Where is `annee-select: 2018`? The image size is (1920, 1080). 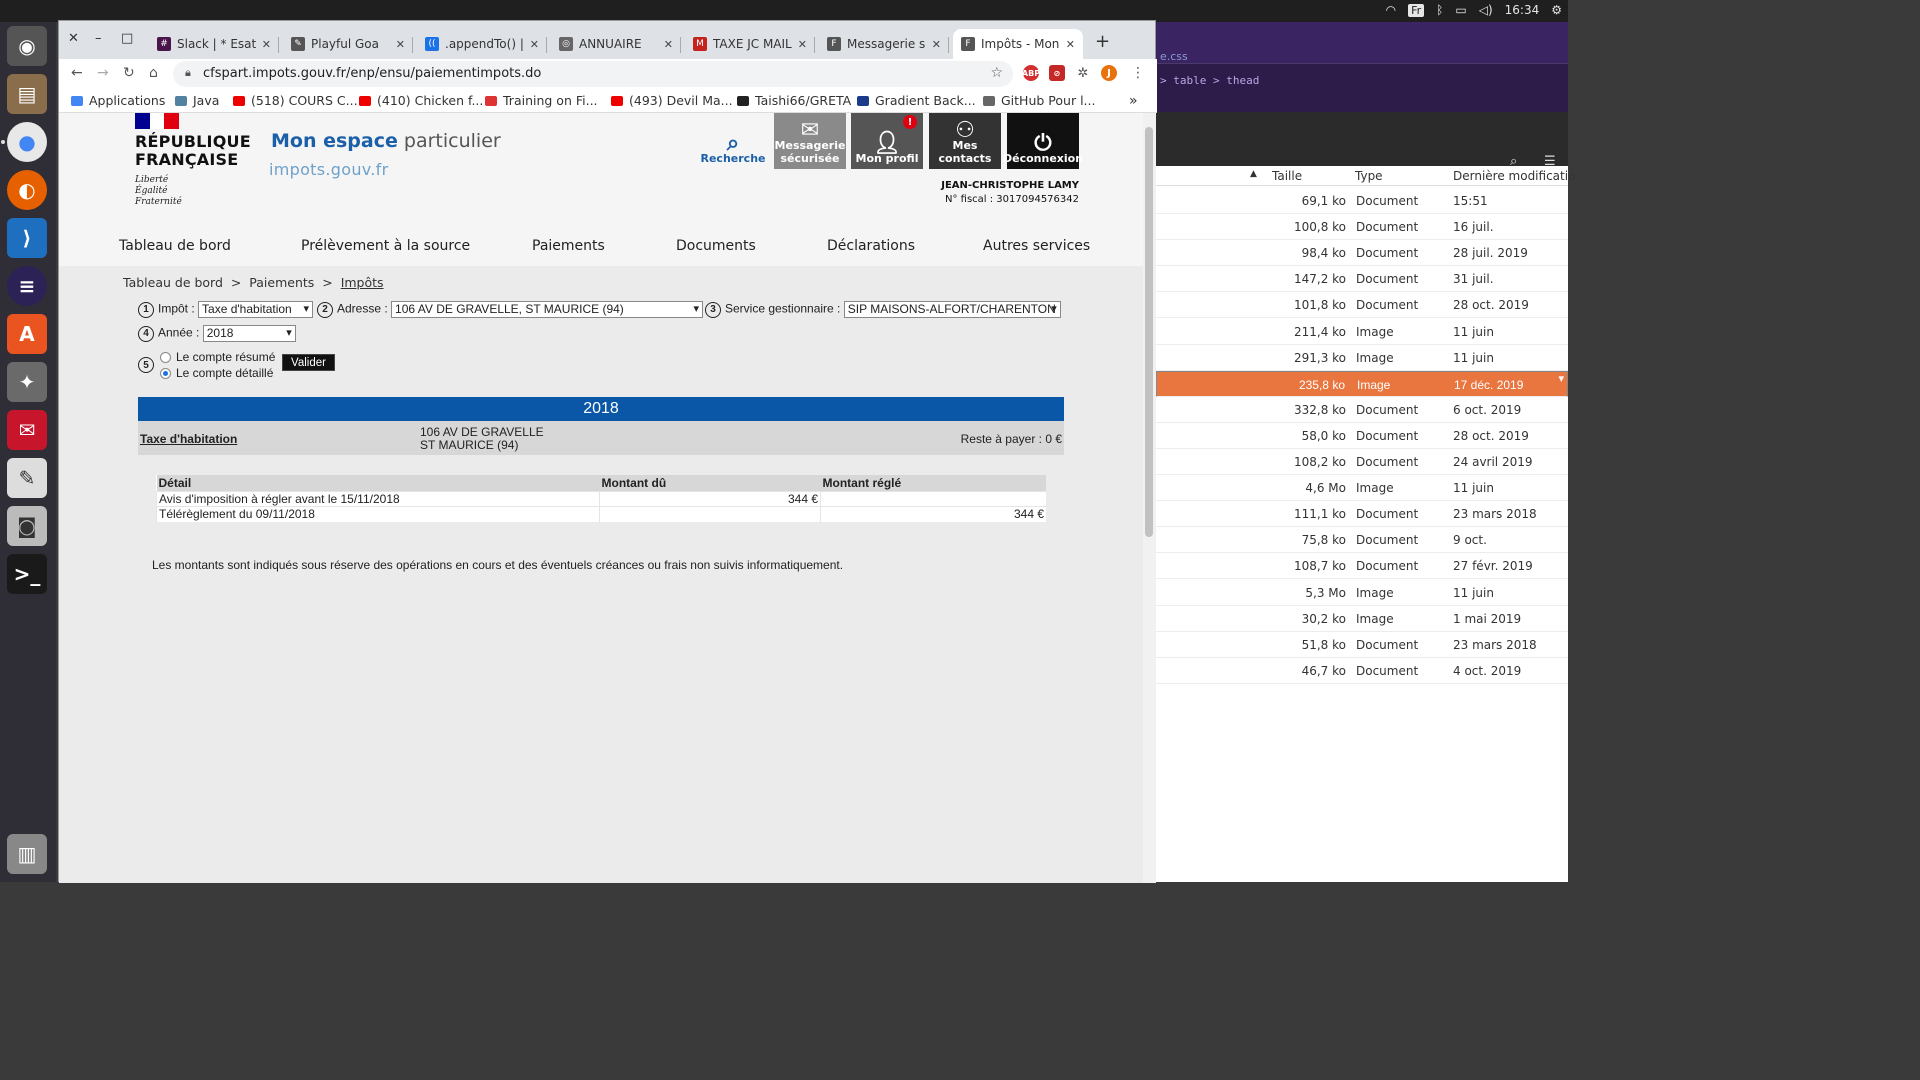
annee-select: 2018 is located at coordinates (249, 333).